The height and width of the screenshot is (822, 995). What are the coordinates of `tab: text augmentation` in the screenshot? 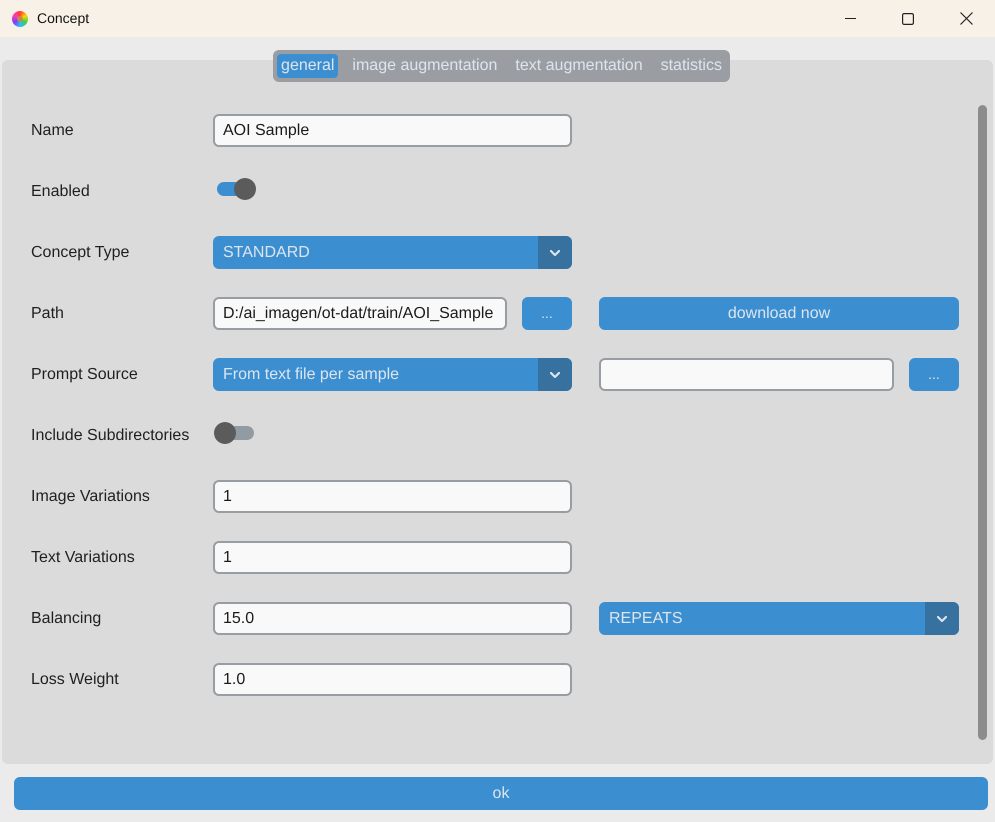 It's located at (579, 66).